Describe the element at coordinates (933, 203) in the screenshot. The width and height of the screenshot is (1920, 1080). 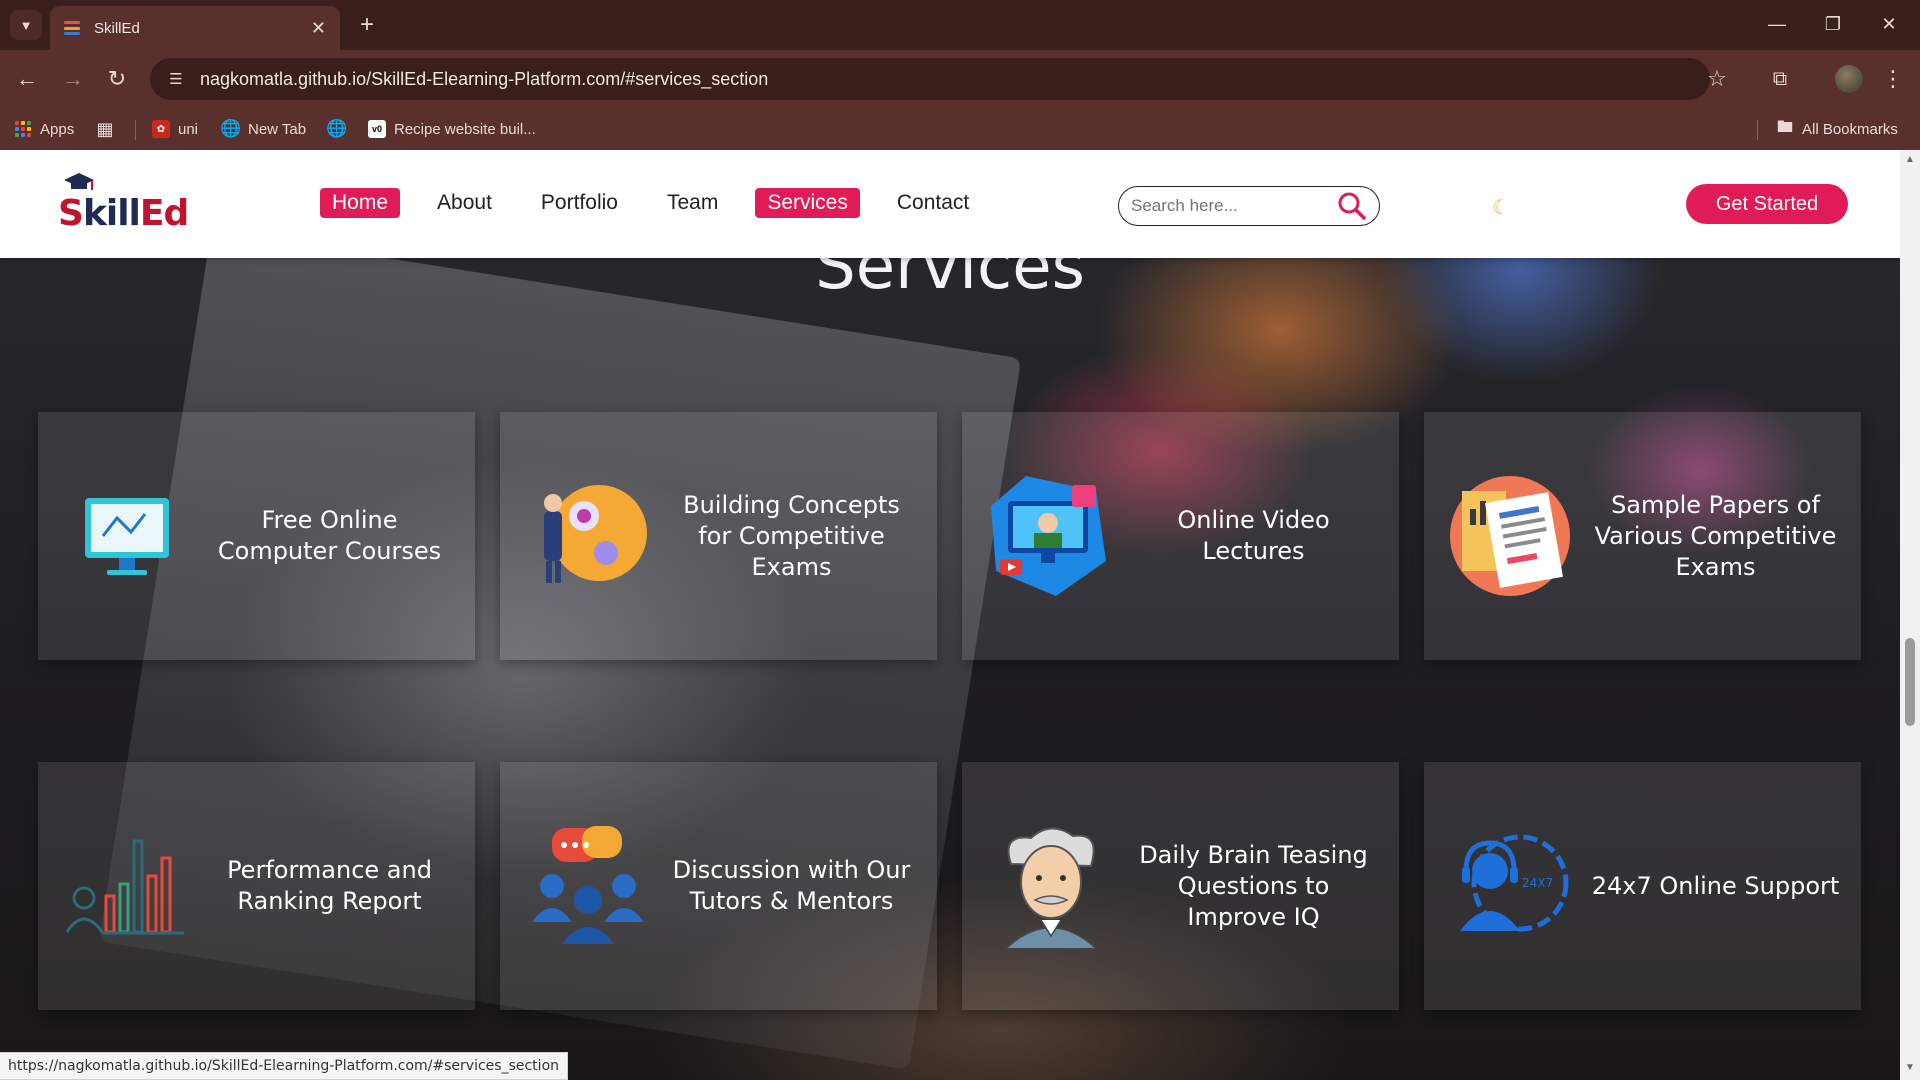
I see `nav-contact: Contact` at that location.